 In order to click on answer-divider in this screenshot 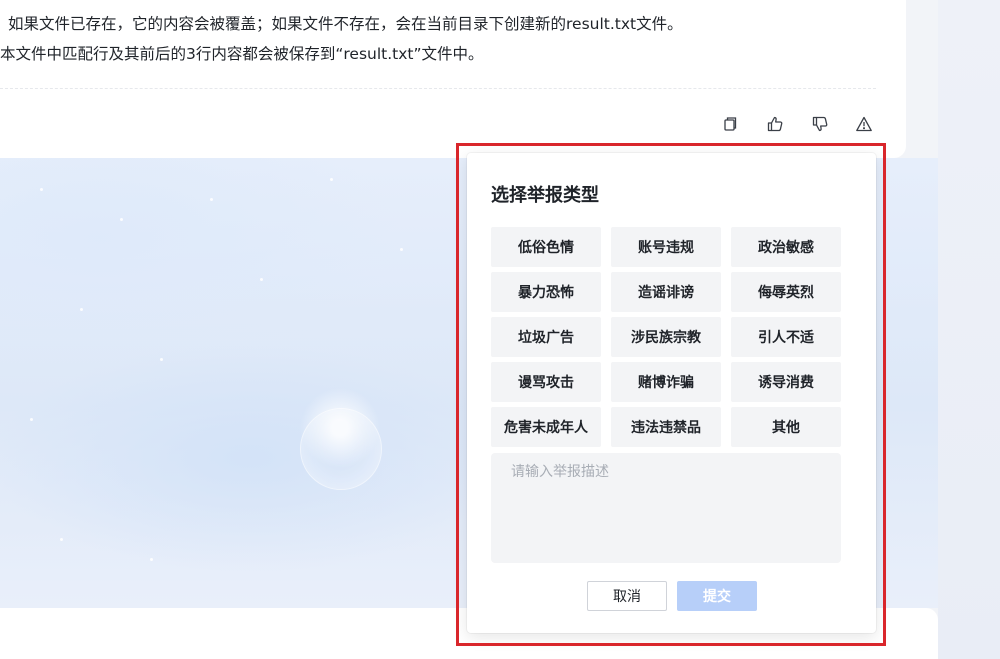, I will do `click(438, 88)`.